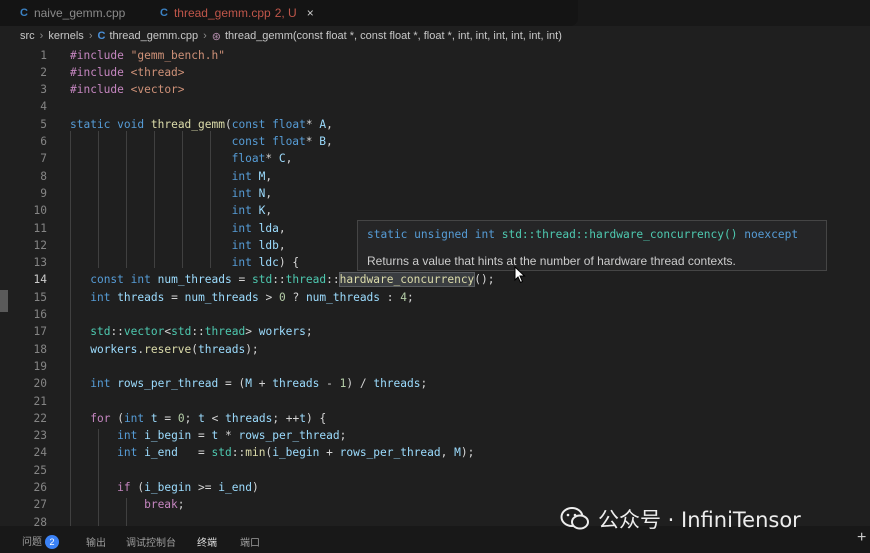 The width and height of the screenshot is (870, 553). What do you see at coordinates (435, 331) in the screenshot?
I see `code-line: 17 std::vector<std::thread> workers;` at bounding box center [435, 331].